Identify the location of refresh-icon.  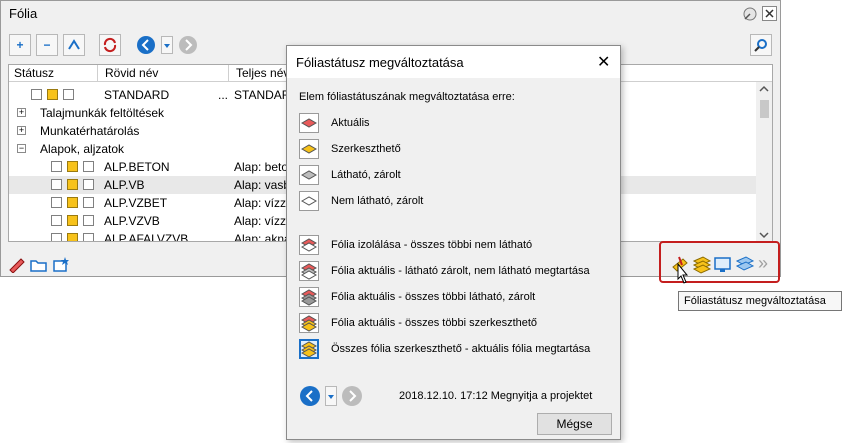
(110, 45).